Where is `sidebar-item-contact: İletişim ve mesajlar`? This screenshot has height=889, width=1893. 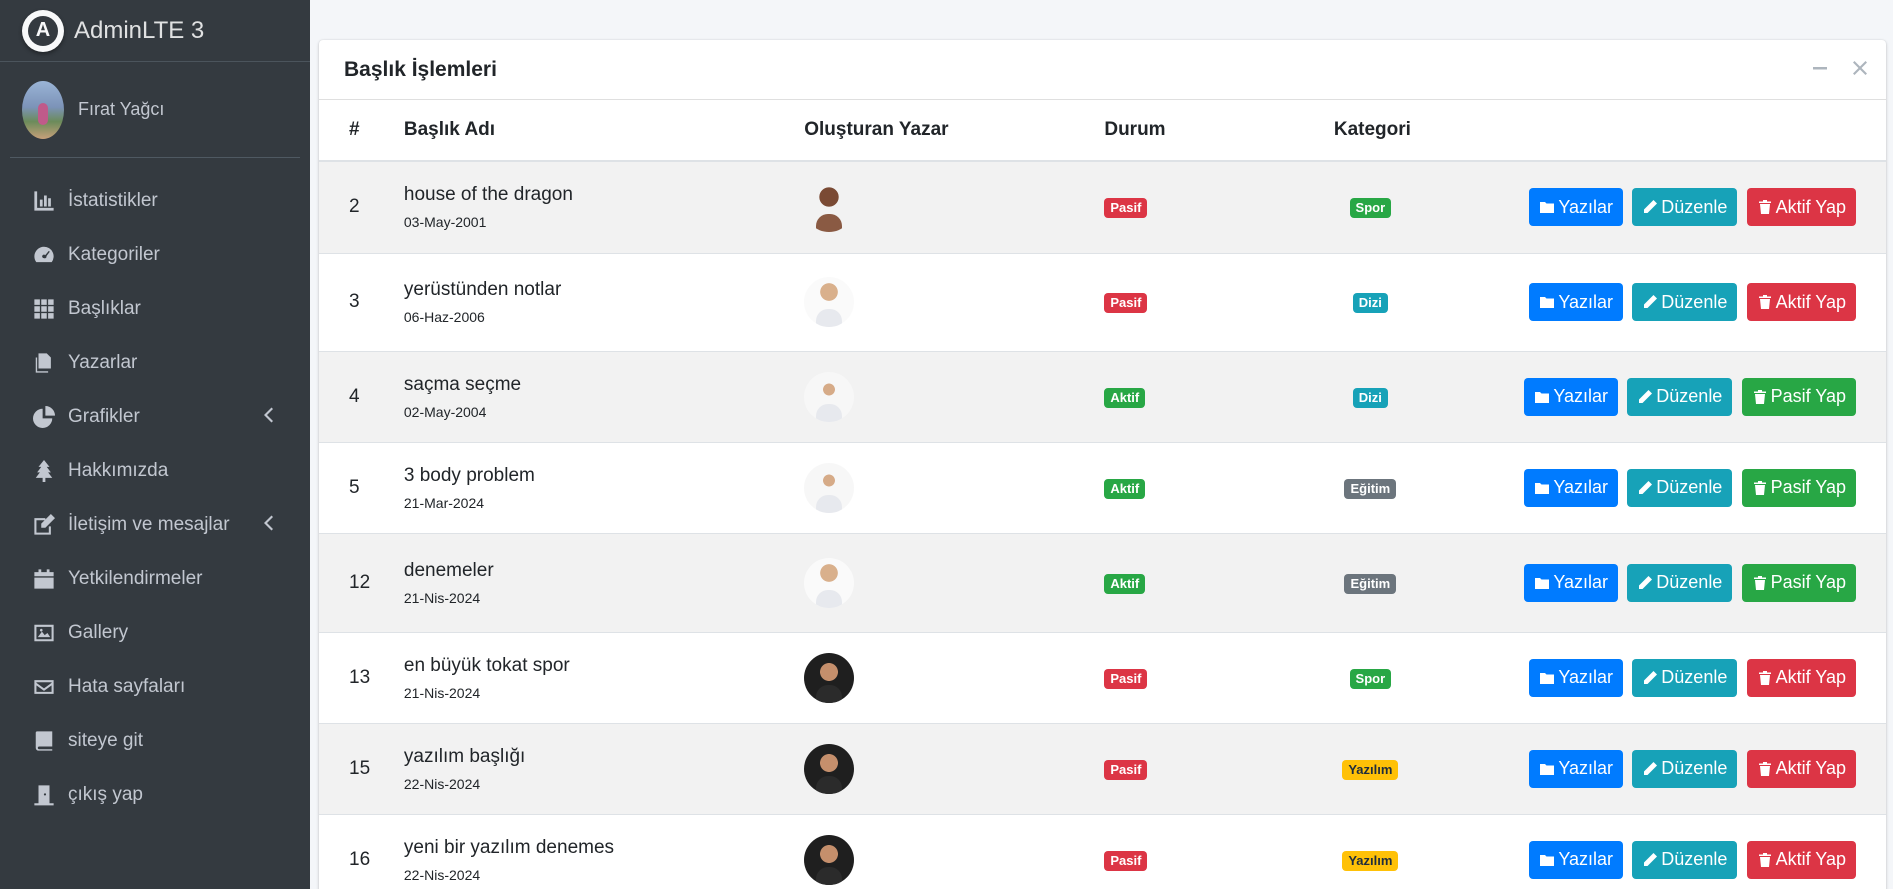 sidebar-item-contact: İletişim ve mesajlar is located at coordinates (155, 525).